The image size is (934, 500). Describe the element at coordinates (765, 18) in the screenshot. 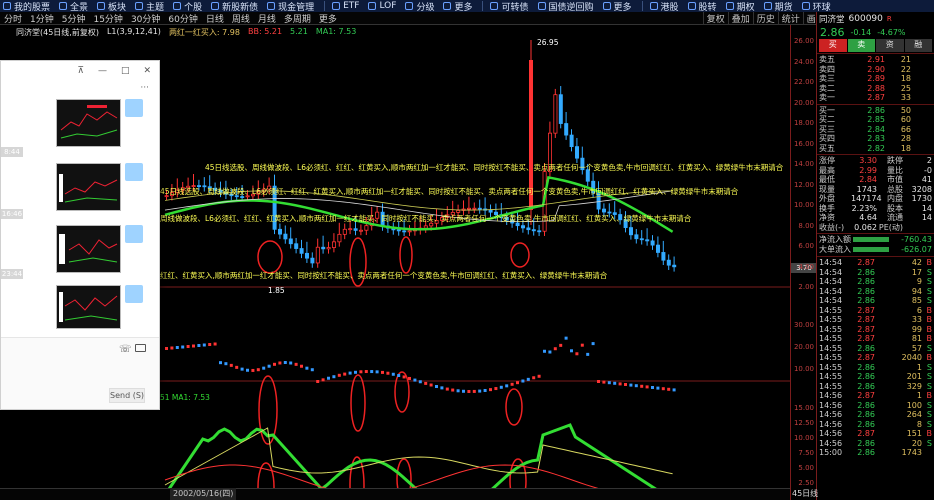

I see `chart-tool-button: 历史` at that location.